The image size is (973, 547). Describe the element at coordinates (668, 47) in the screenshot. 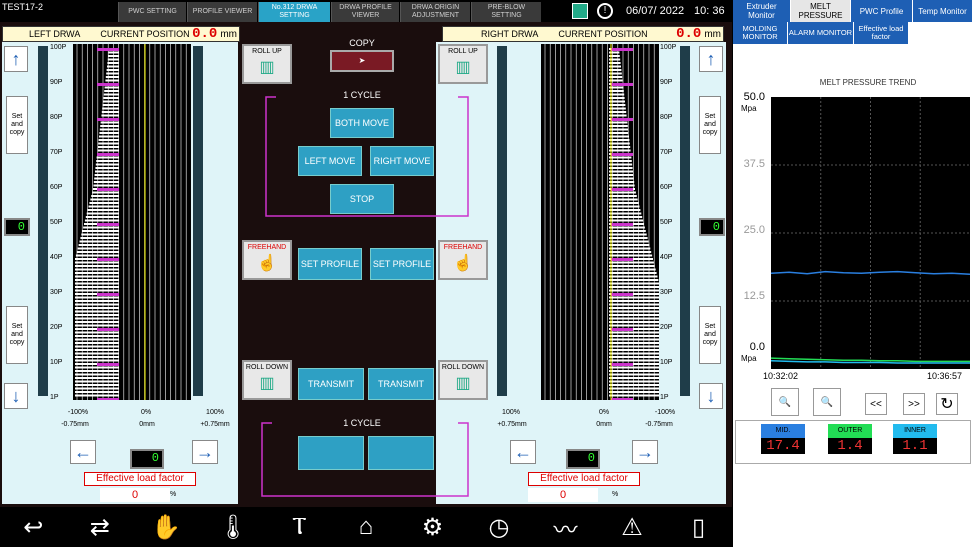

I see `p-tick: 100P` at that location.